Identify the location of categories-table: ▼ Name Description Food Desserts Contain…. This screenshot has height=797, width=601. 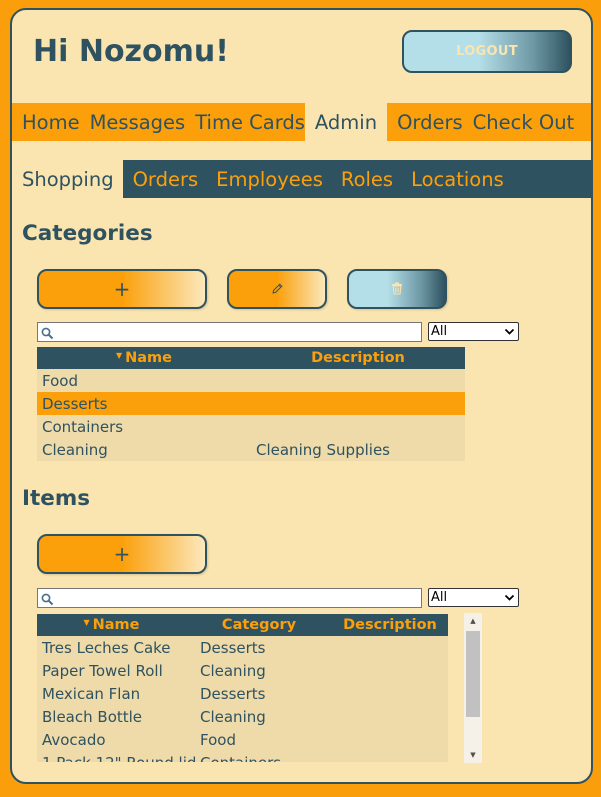
(251, 404).